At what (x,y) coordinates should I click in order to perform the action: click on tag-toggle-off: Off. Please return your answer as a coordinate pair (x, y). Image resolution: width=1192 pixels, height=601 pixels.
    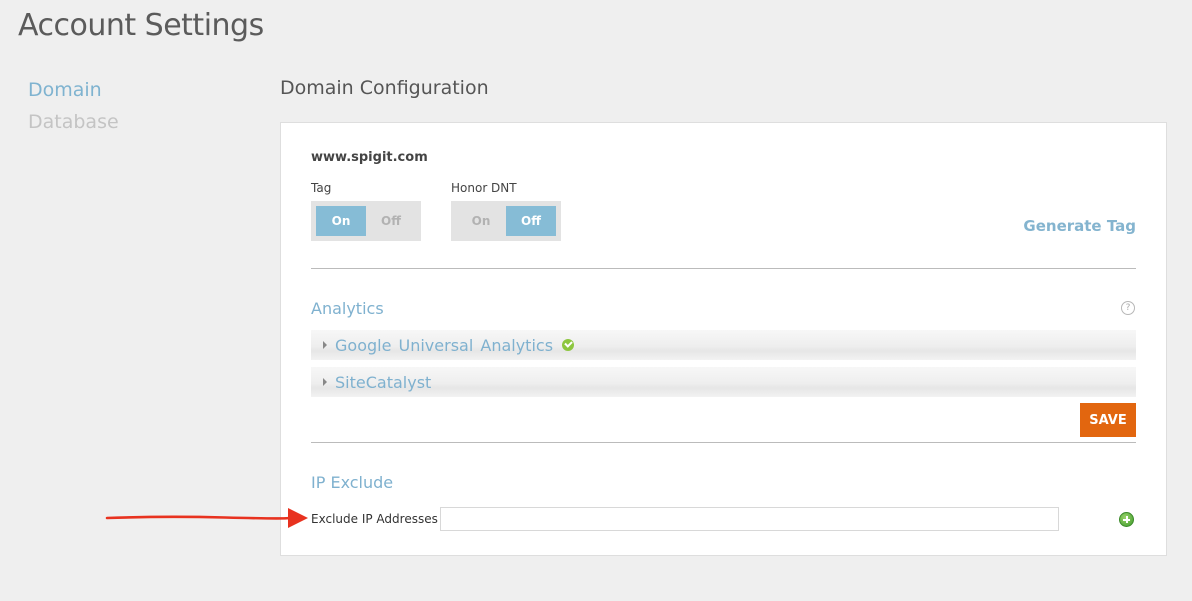
    Looking at the image, I should click on (391, 221).